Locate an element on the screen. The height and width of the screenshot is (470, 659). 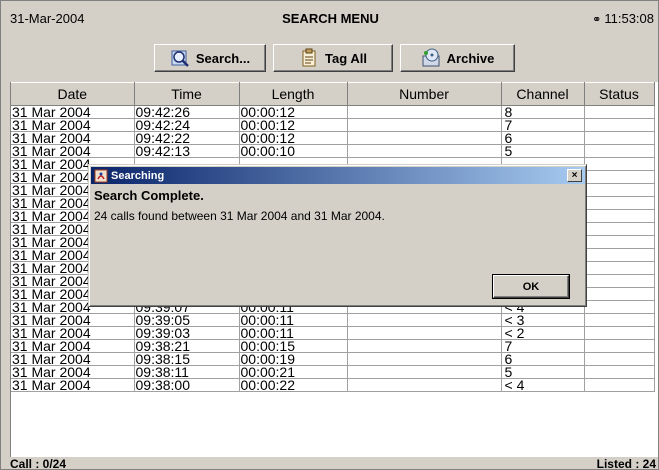
title-bar: 31-Mar-2004 SEARCH MENU ⚭ 11:53:08 is located at coordinates (329, 19).